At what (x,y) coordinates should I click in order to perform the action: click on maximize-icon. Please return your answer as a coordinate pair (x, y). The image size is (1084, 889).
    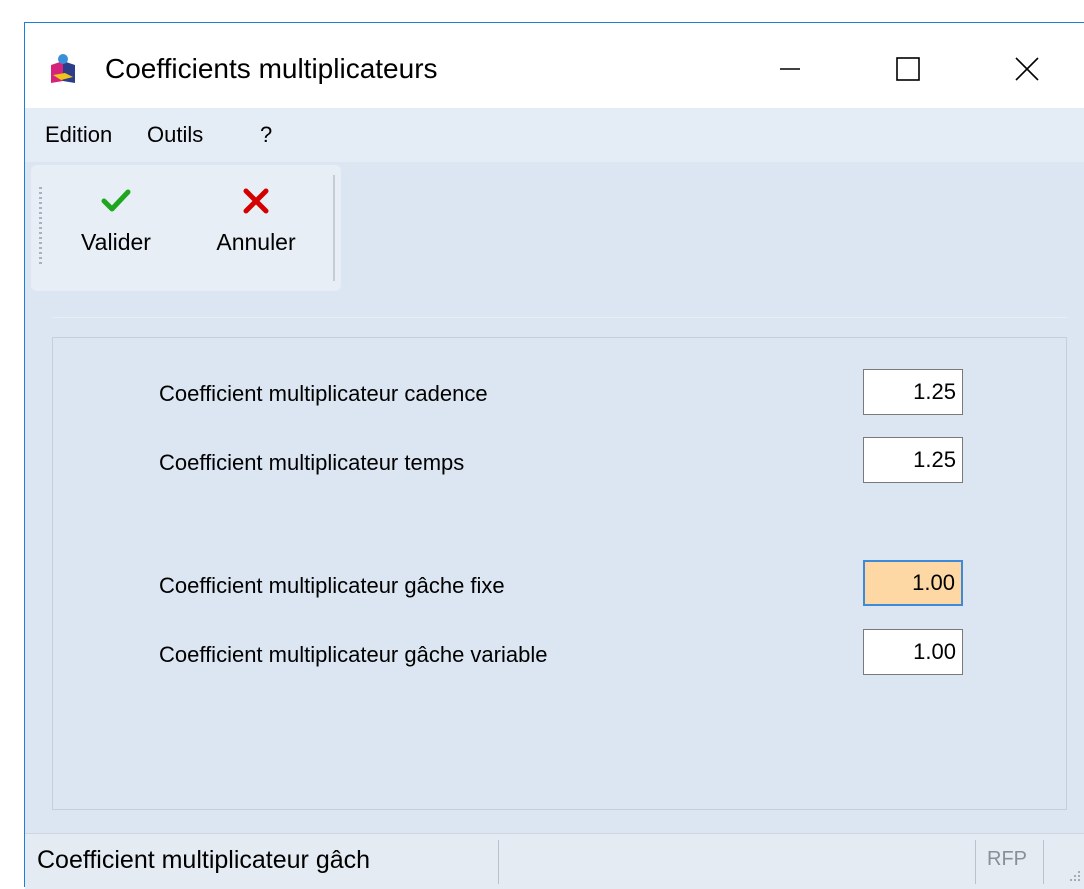
    Looking at the image, I should click on (908, 69).